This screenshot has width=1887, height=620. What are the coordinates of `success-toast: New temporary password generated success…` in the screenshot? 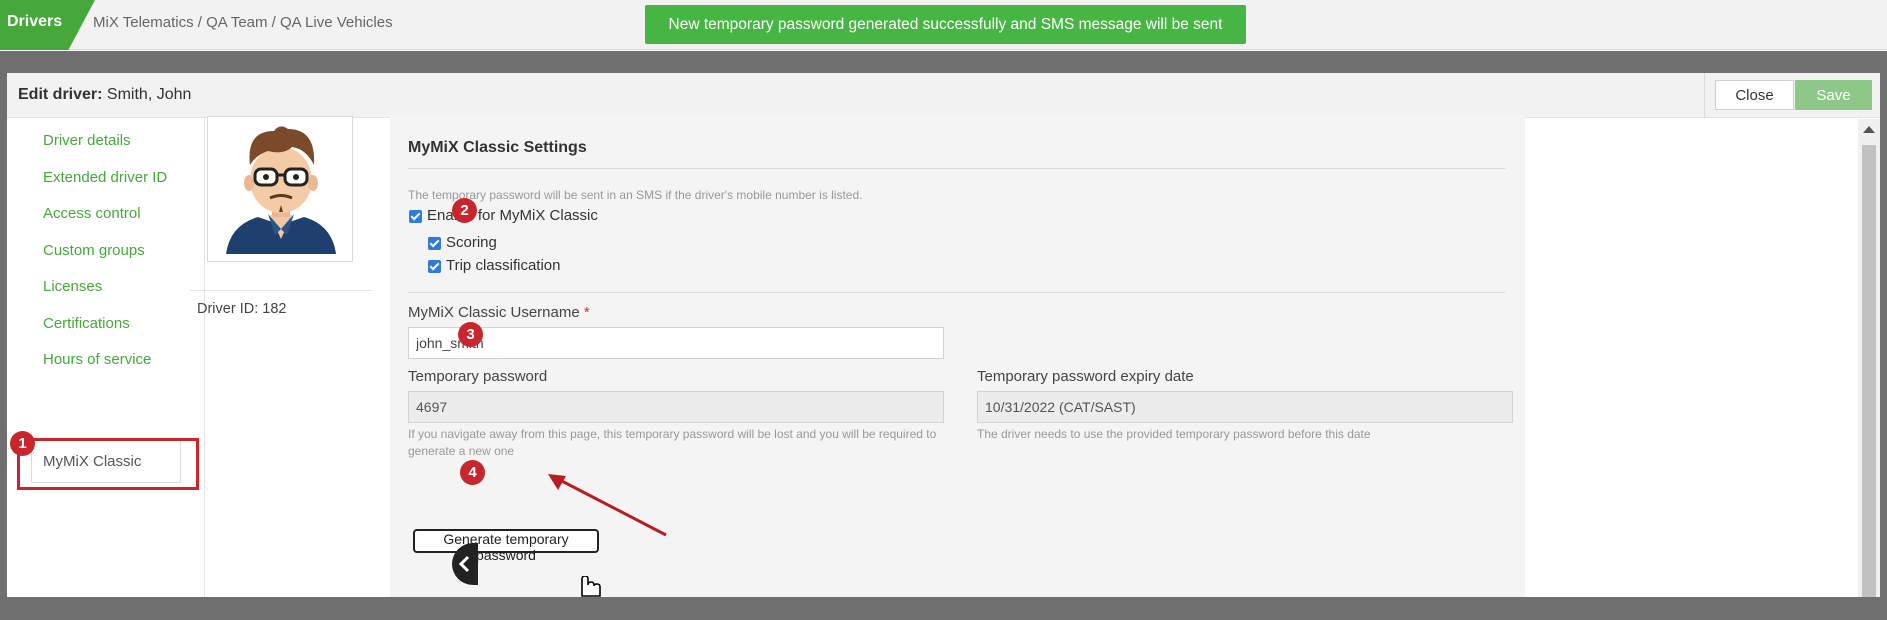 It's located at (945, 24).